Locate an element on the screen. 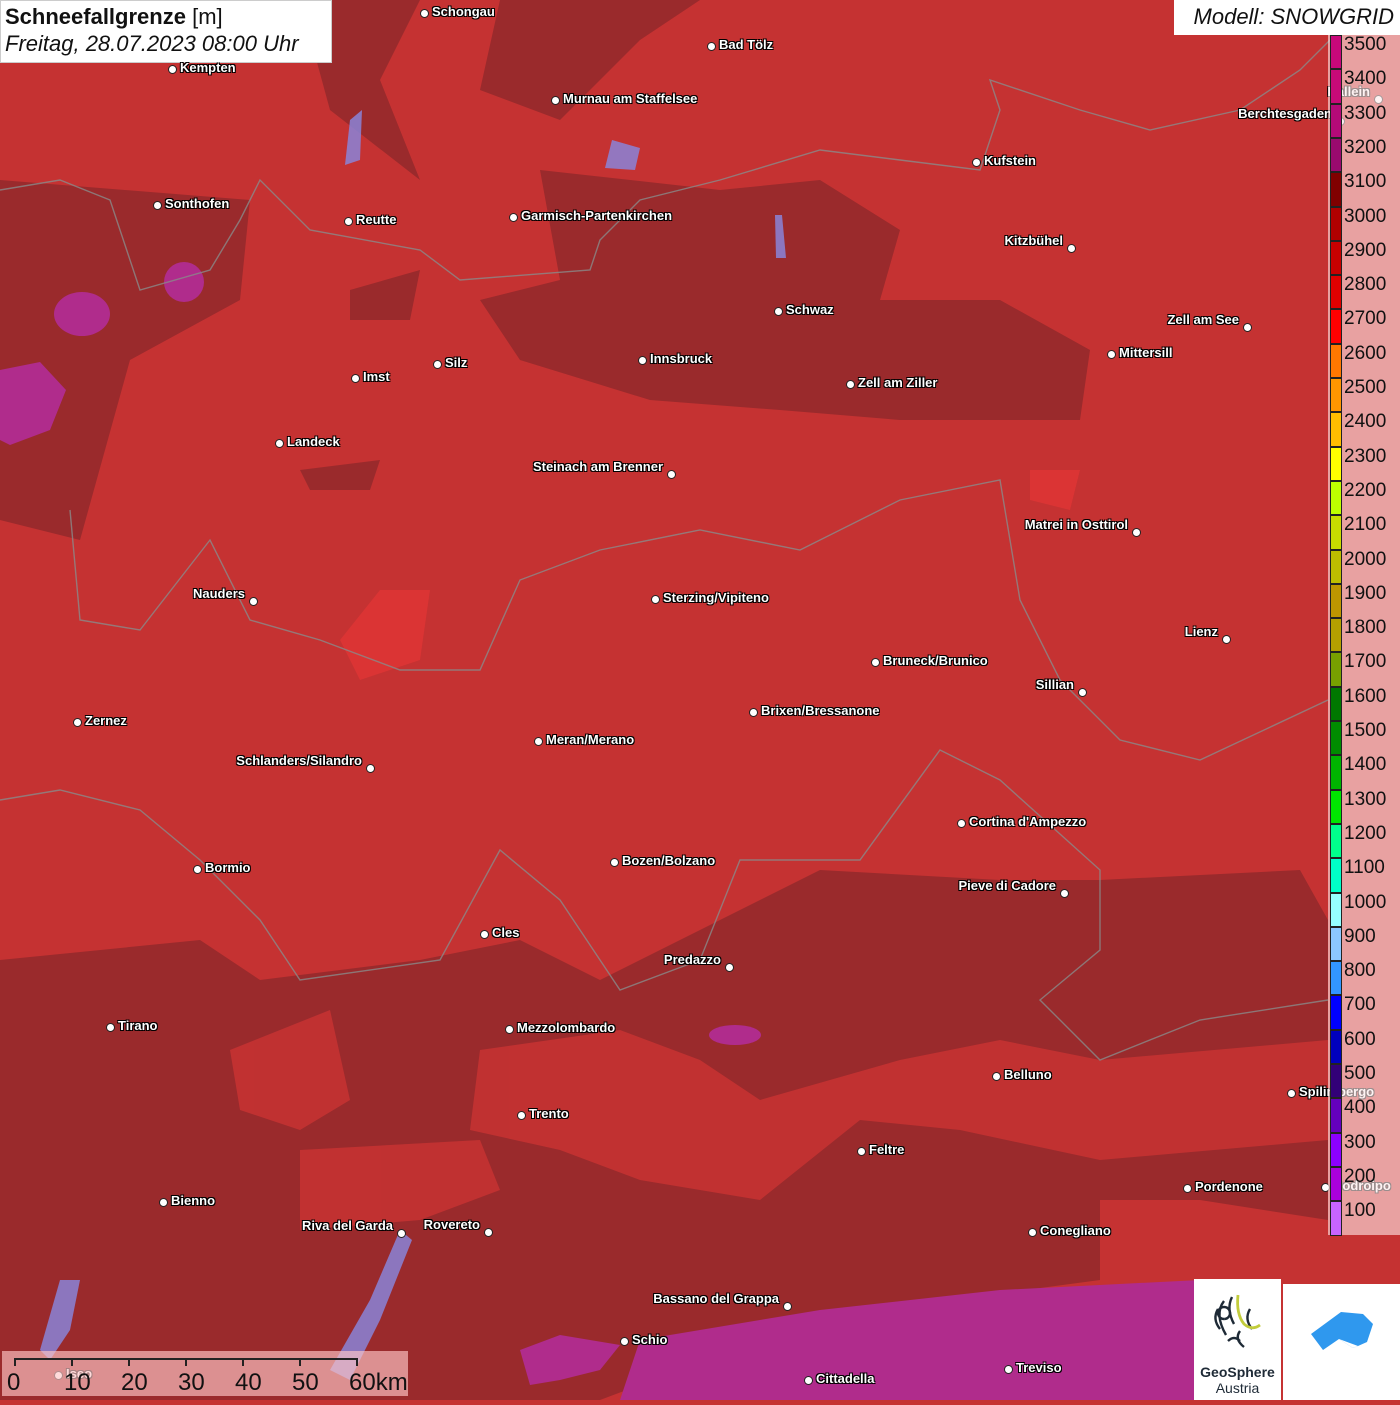  legend-label: 1200 is located at coordinates (1365, 833).